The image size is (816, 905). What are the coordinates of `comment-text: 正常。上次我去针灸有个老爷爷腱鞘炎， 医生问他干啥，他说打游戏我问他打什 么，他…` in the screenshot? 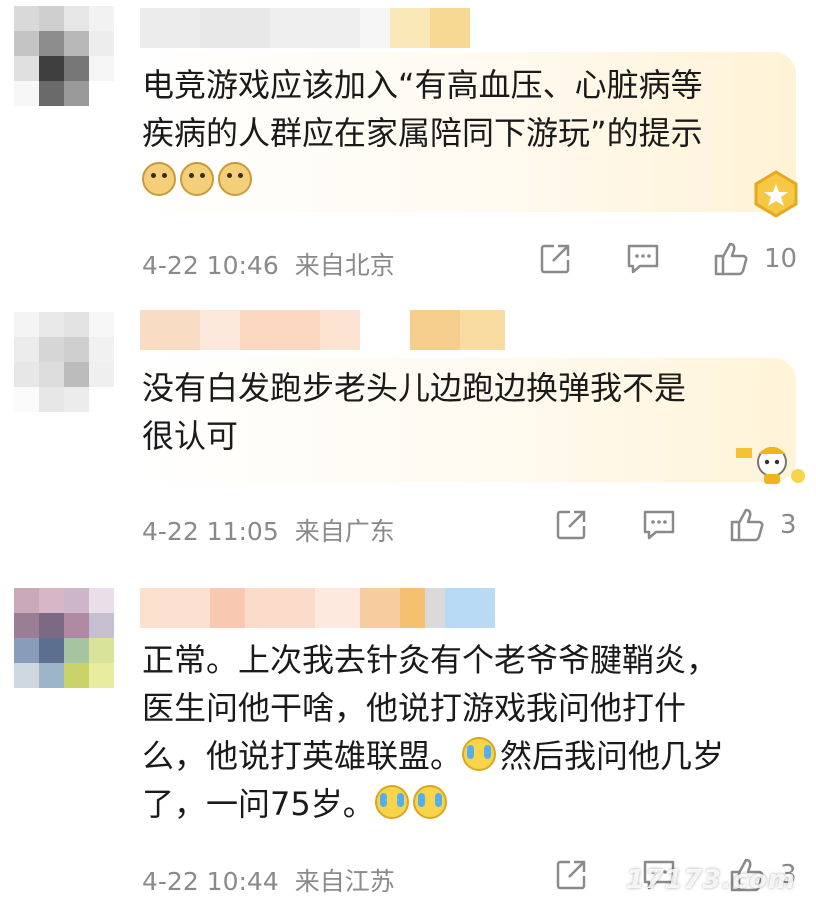 It's located at (433, 732).